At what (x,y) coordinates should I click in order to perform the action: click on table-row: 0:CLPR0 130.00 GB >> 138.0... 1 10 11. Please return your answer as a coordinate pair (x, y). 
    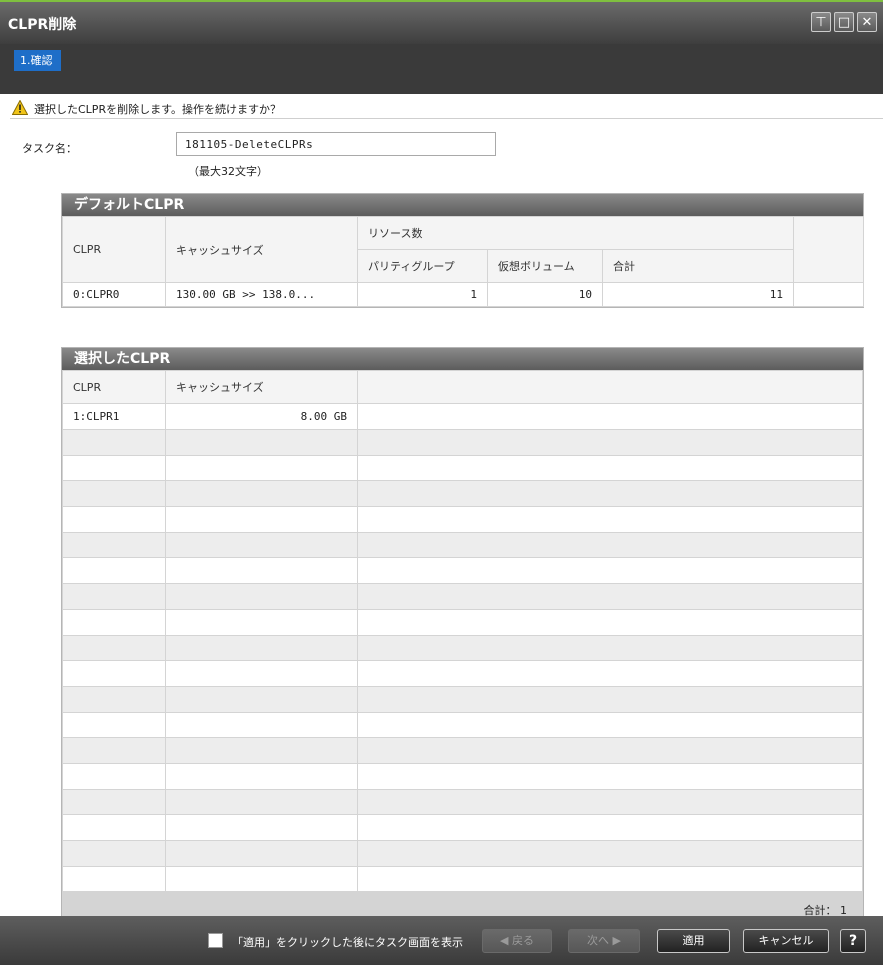
    Looking at the image, I should click on (463, 294).